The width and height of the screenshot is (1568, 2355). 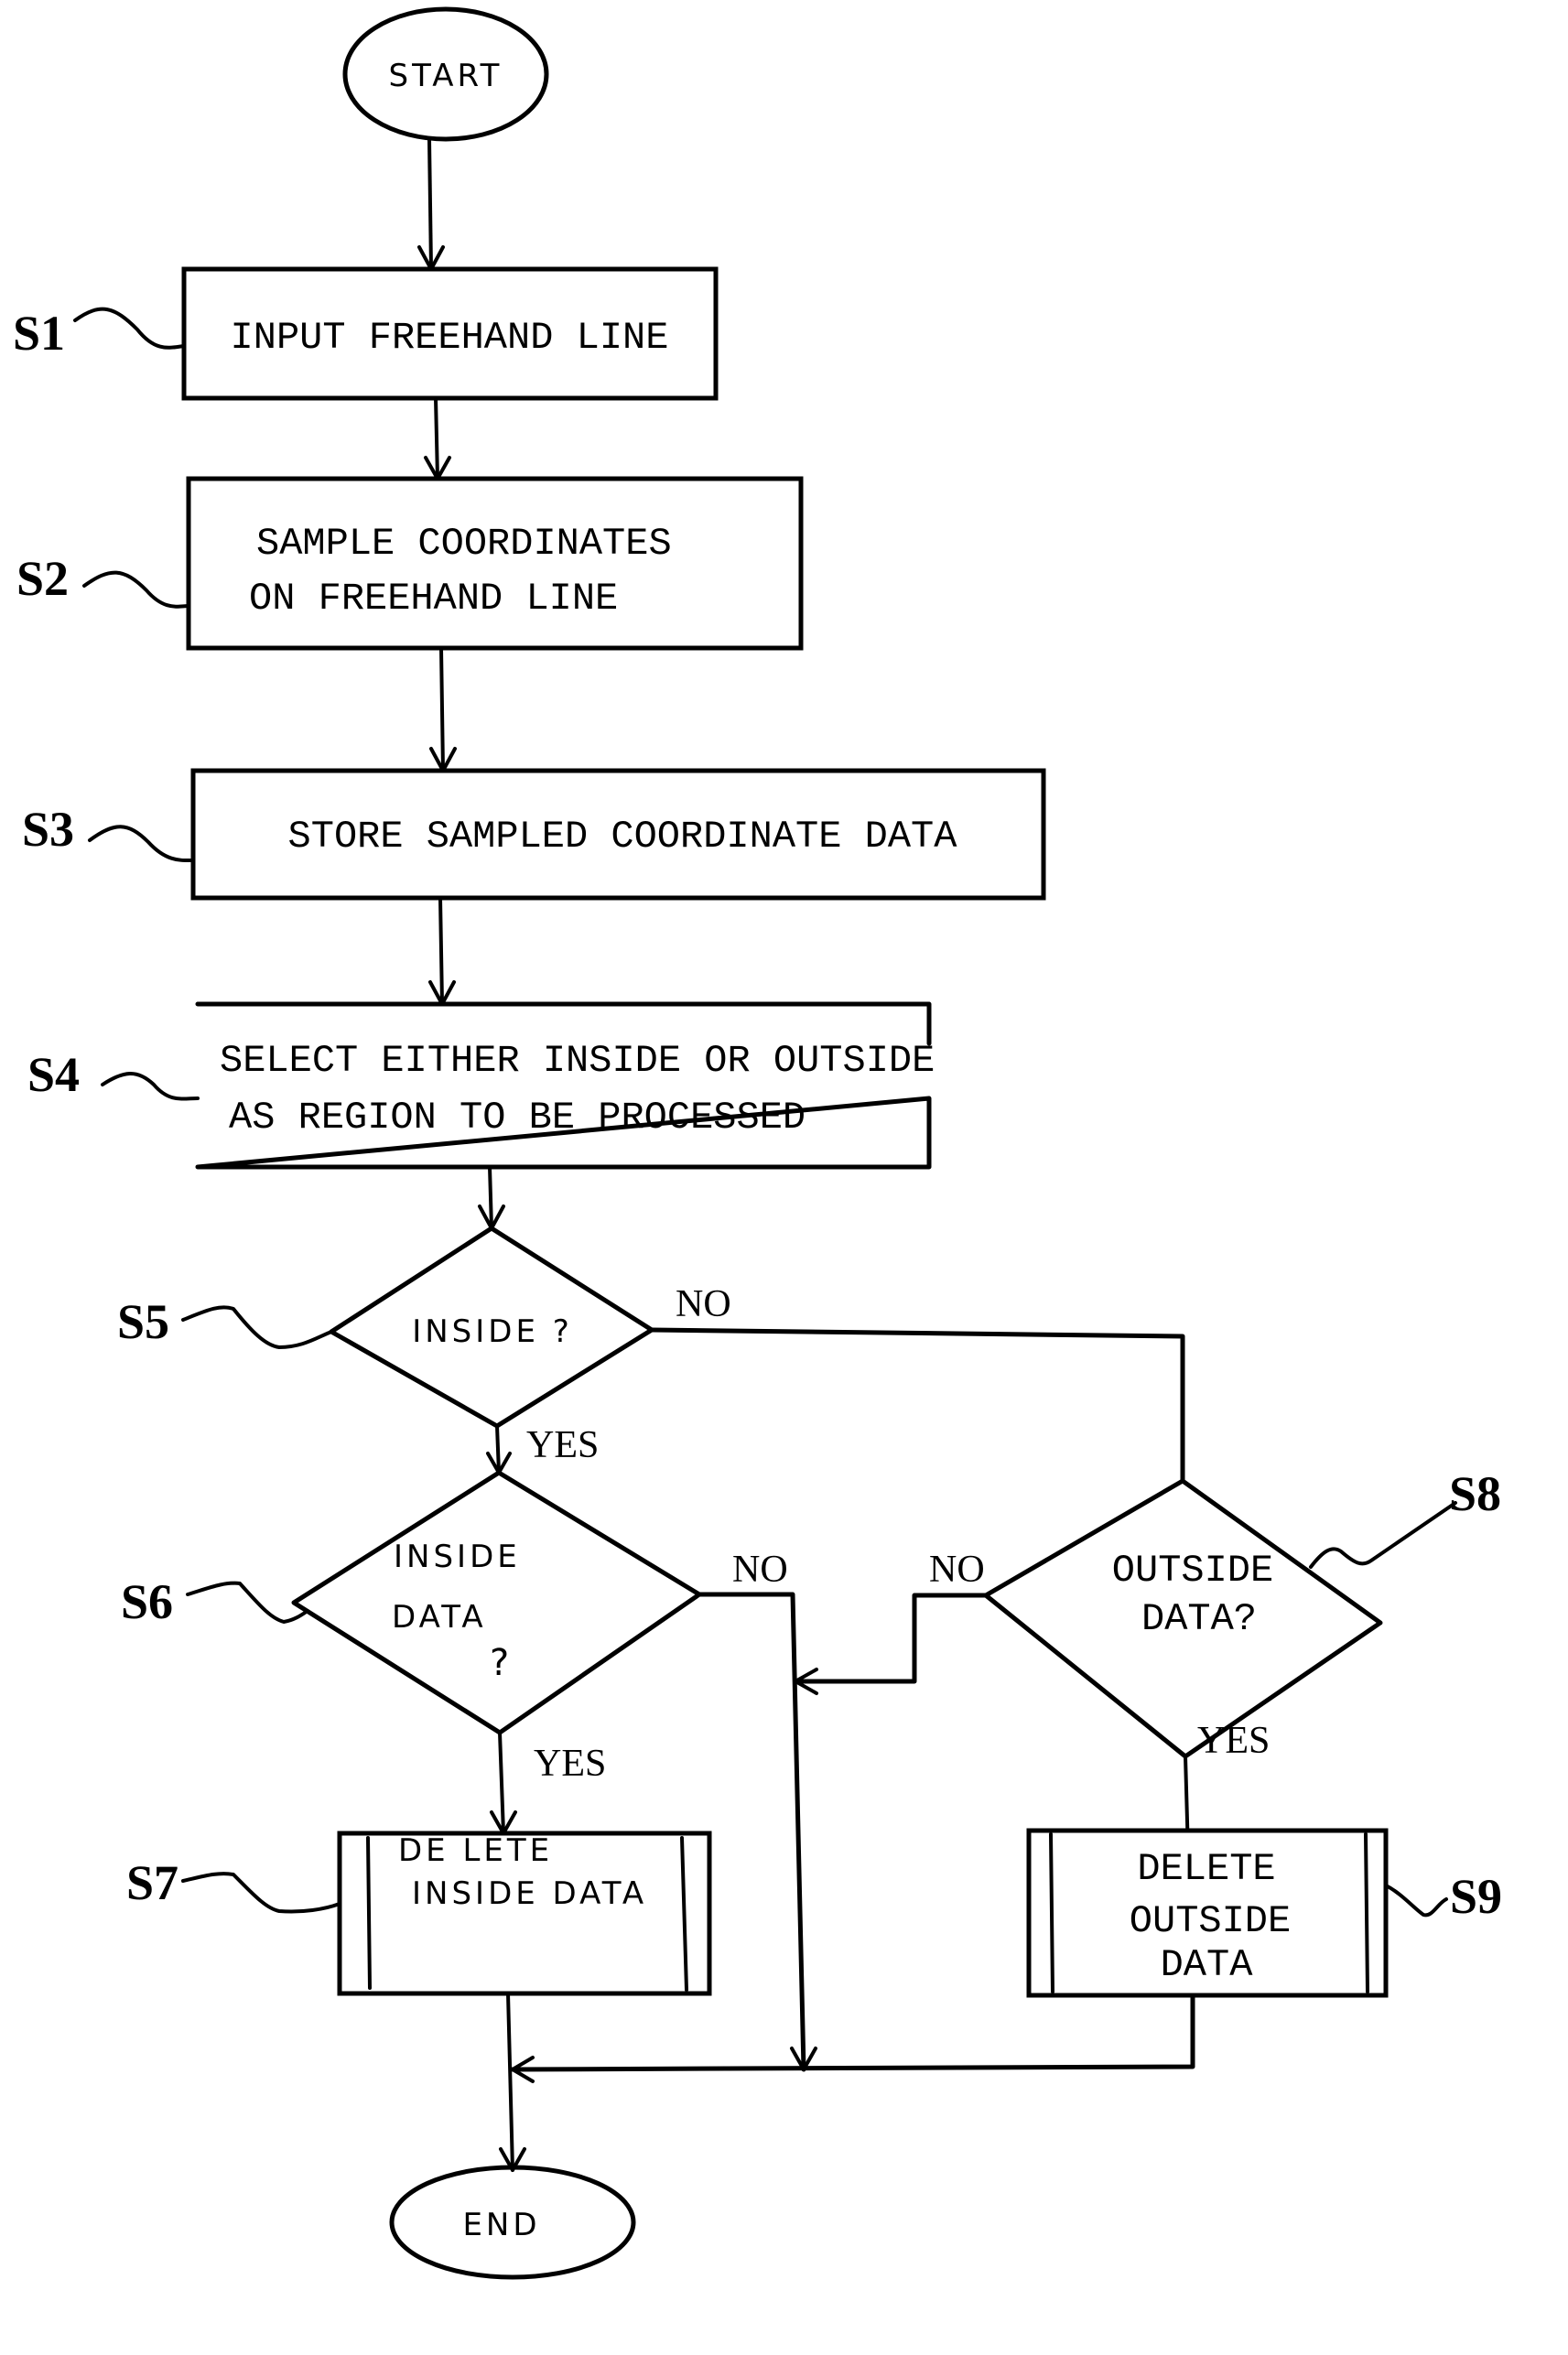 What do you see at coordinates (39, 333) in the screenshot?
I see `step-s1-label: S1` at bounding box center [39, 333].